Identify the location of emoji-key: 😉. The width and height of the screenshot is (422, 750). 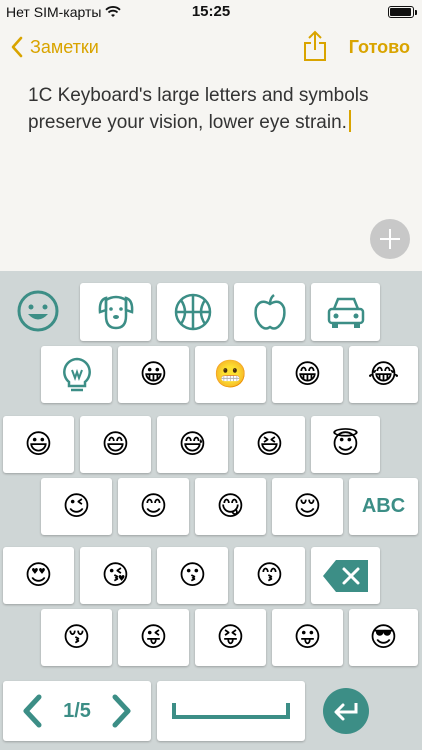
(76, 506).